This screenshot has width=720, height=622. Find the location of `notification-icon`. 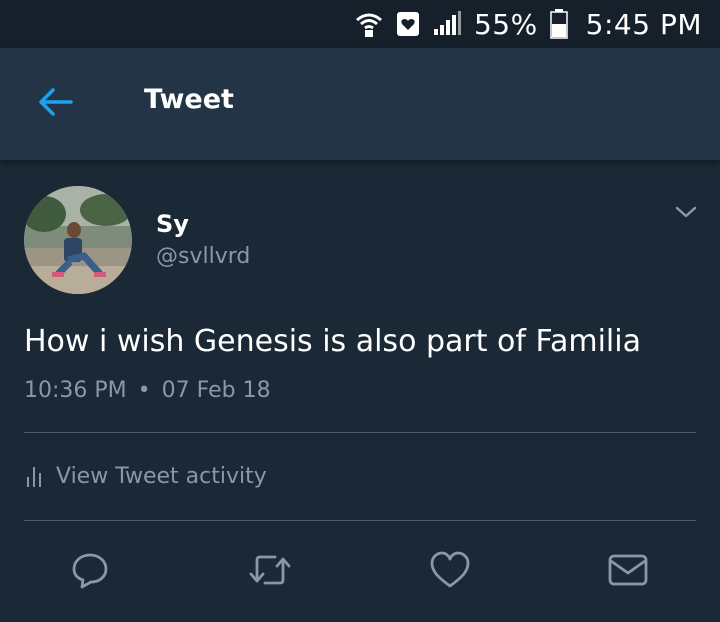

notification-icon is located at coordinates (408, 24).